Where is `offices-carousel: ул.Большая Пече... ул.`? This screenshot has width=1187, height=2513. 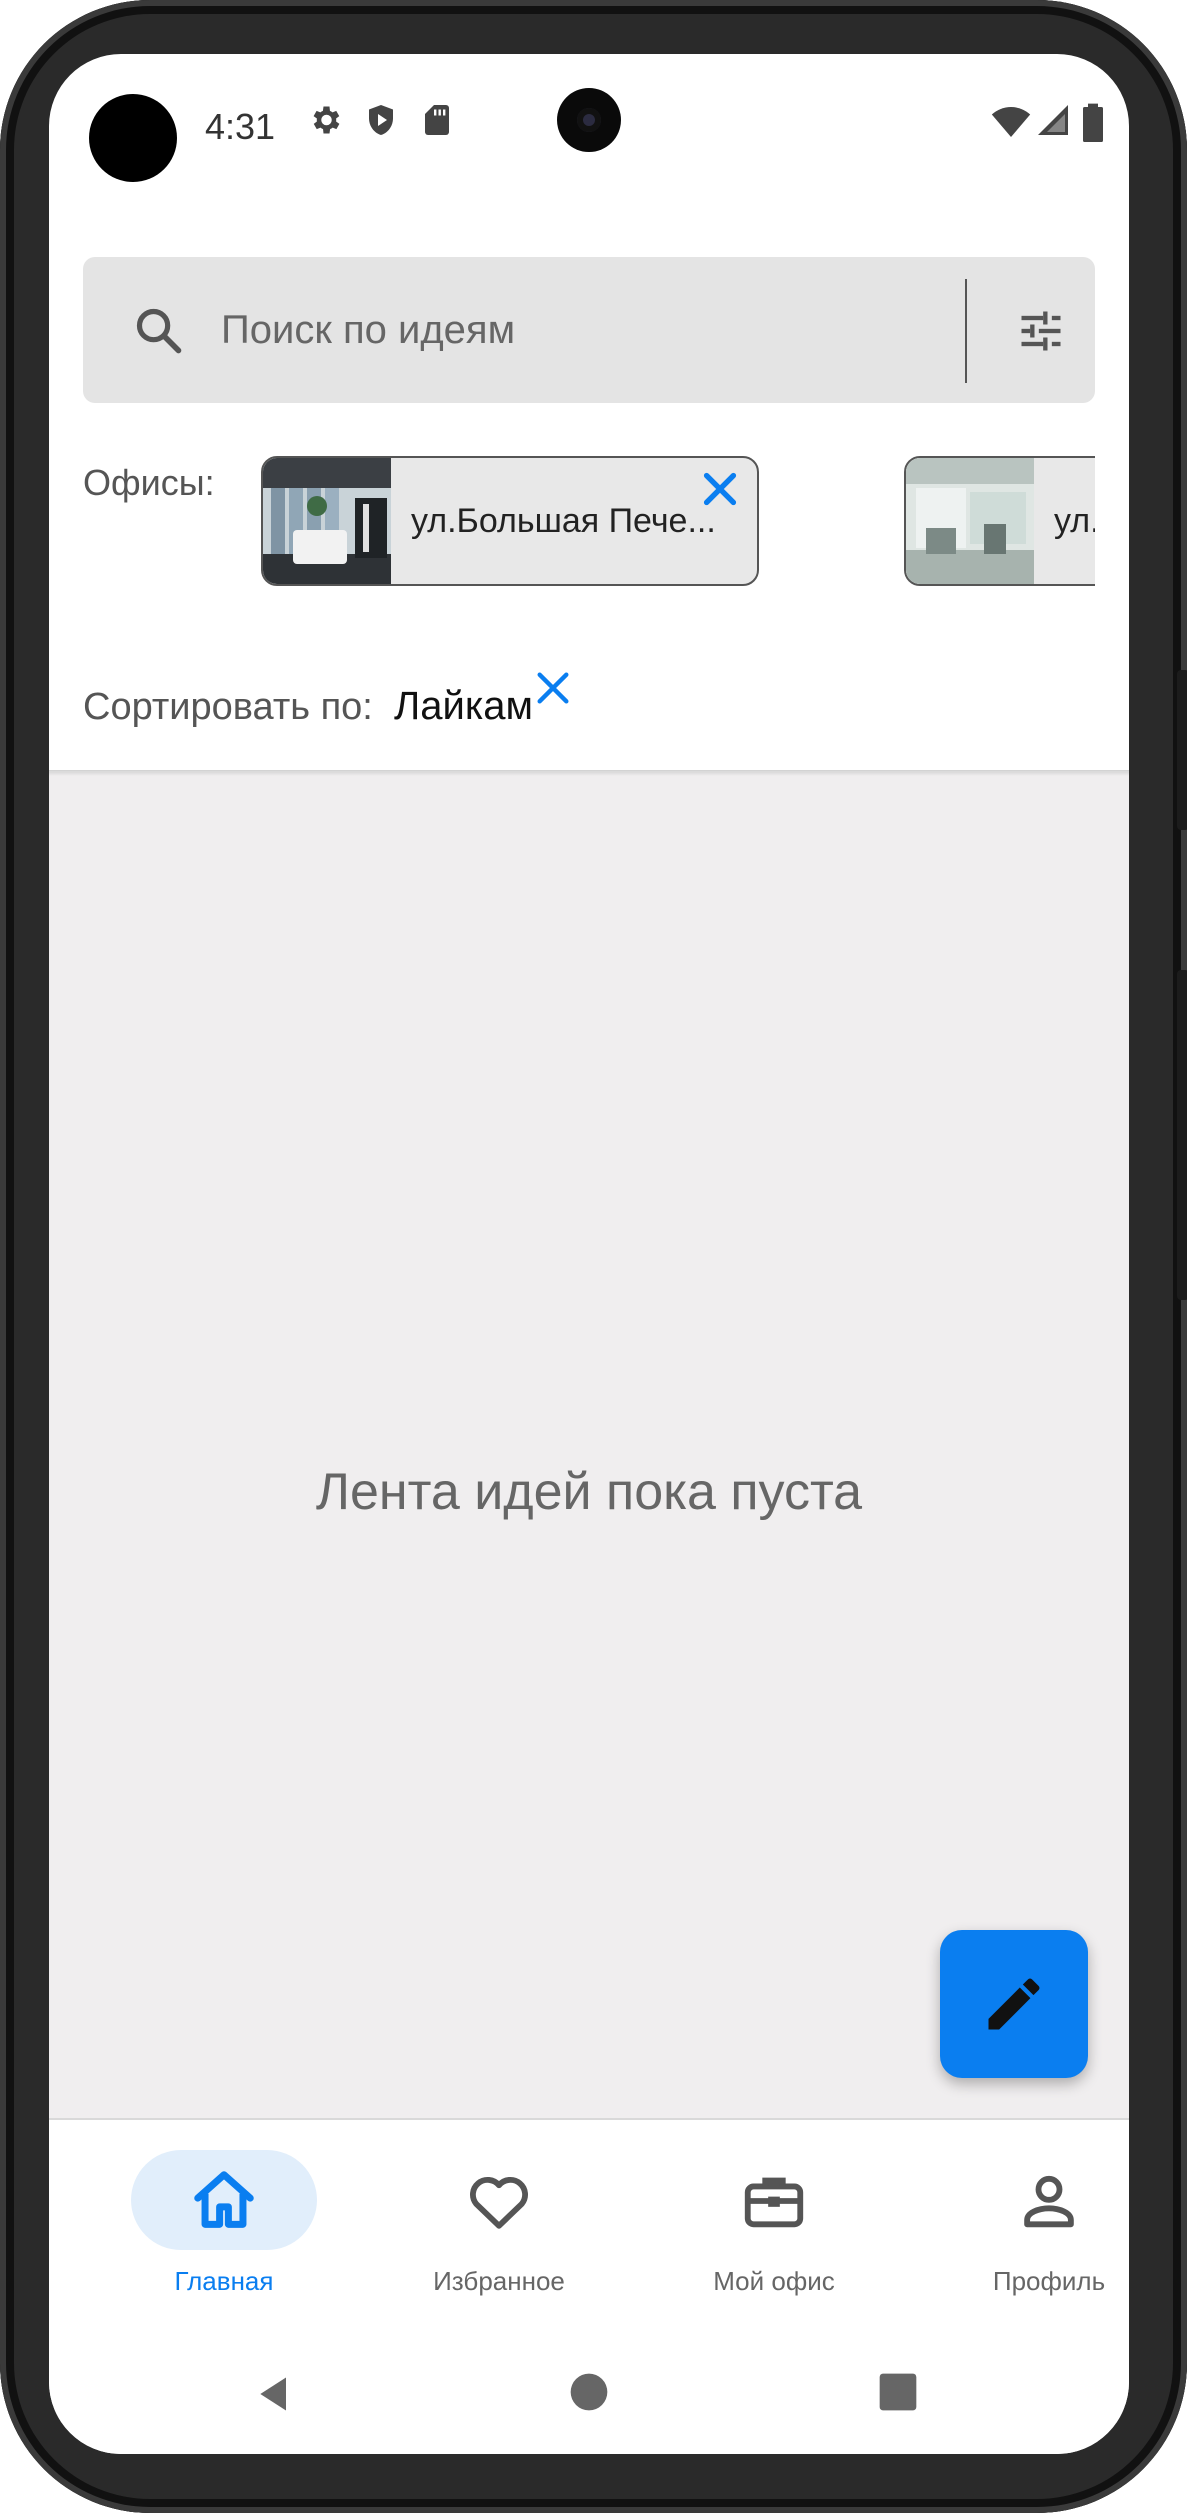 offices-carousel: ул.Большая Пече... ул. is located at coordinates (678, 522).